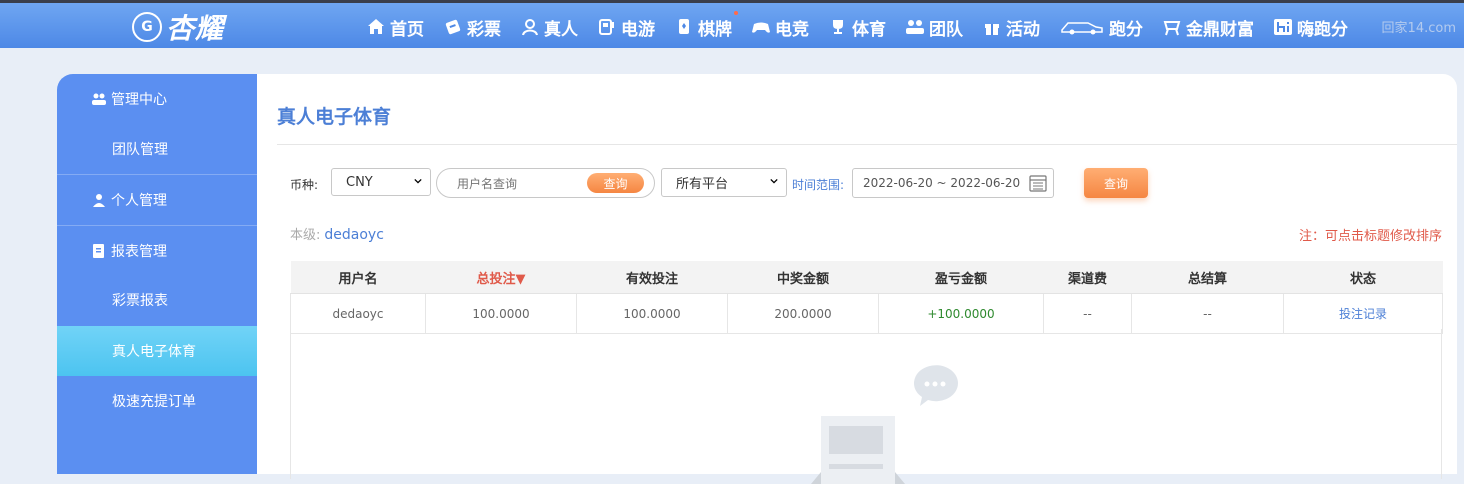 This screenshot has width=1464, height=484. I want to click on nav-item-home: 首页, so click(395, 27).